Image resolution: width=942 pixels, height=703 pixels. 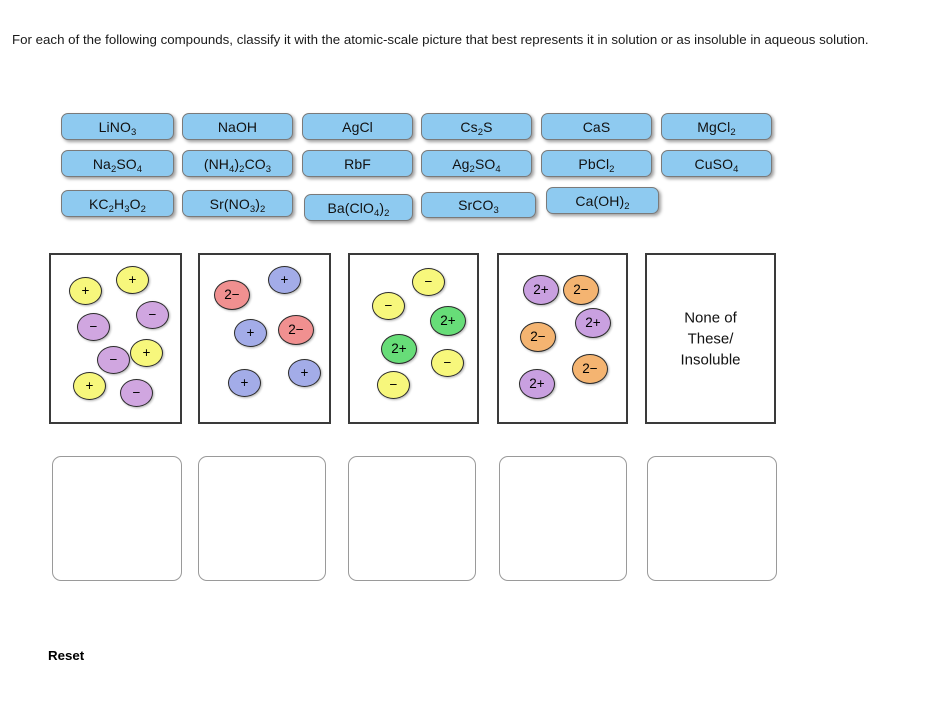 I want to click on compound-chip-cs2s: Cs2S, so click(x=476, y=126).